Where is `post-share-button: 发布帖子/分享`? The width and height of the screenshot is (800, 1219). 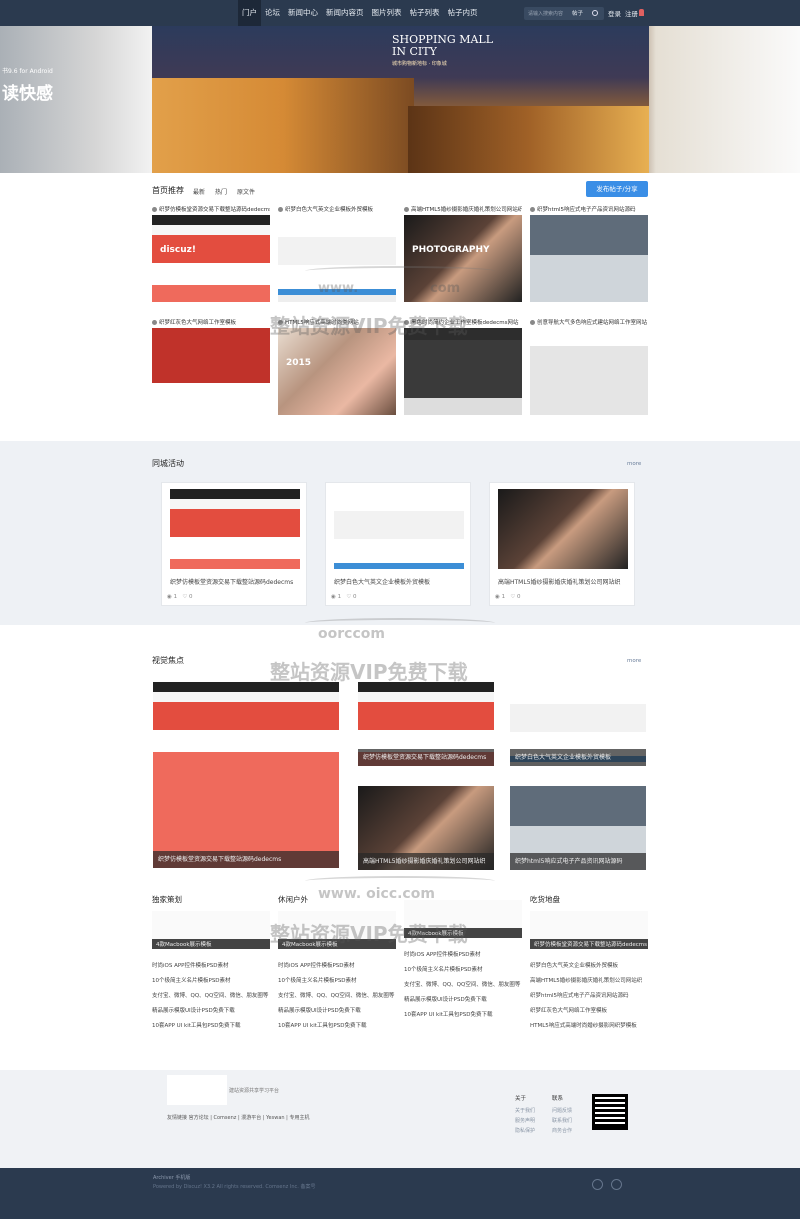
post-share-button: 发布帖子/分享 is located at coordinates (617, 189).